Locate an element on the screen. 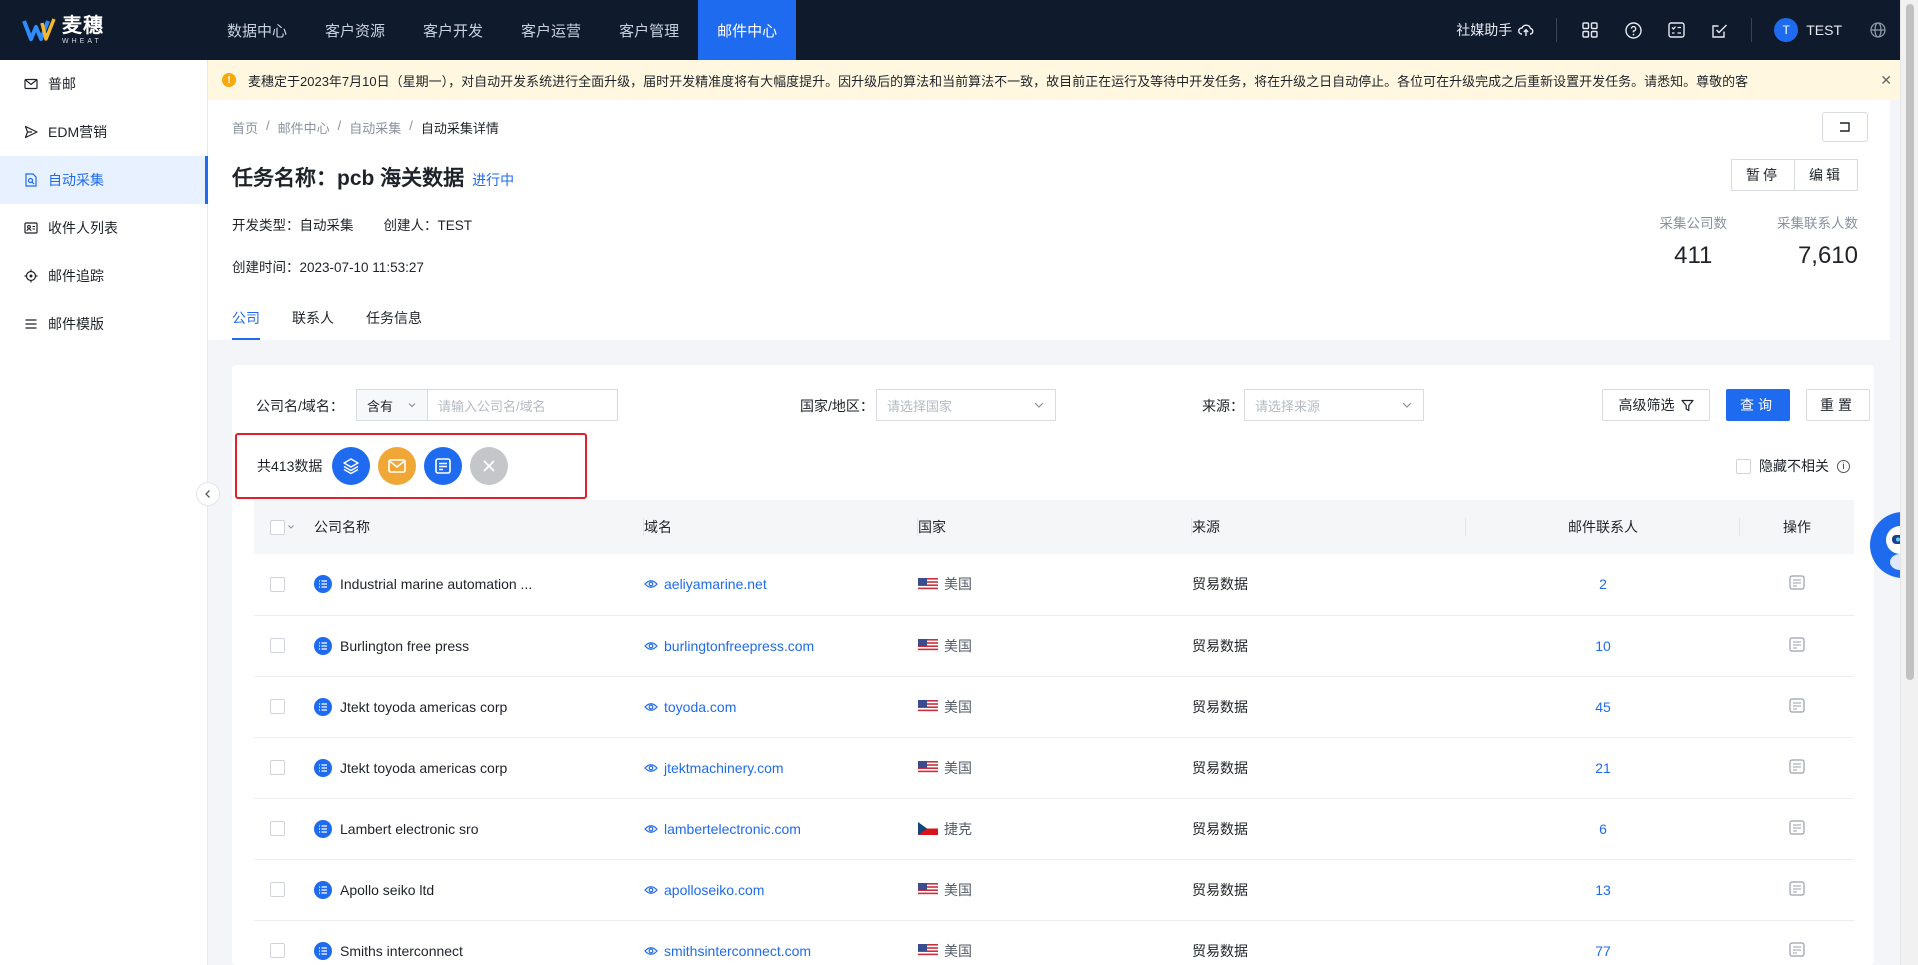  select-all-checkbox is located at coordinates (277, 527).